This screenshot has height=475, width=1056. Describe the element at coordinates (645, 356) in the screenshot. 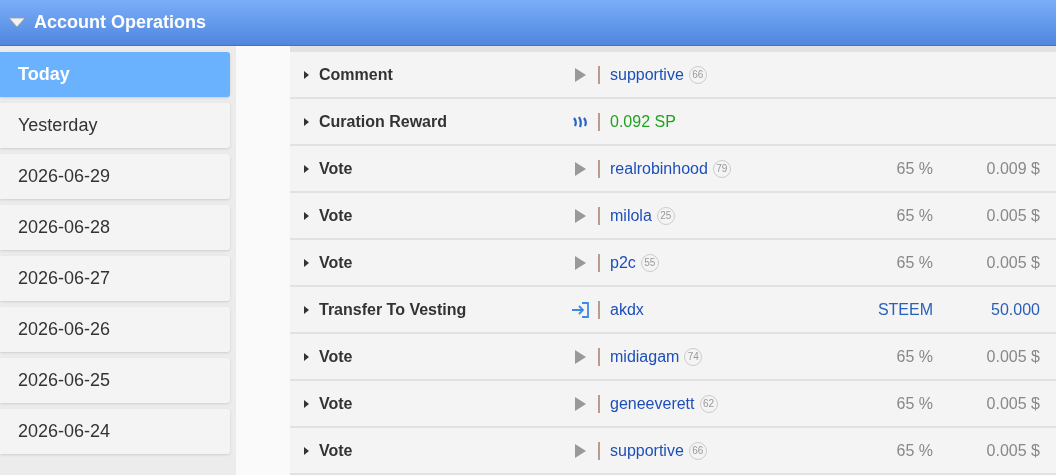

I see `account-link: midiagam` at that location.